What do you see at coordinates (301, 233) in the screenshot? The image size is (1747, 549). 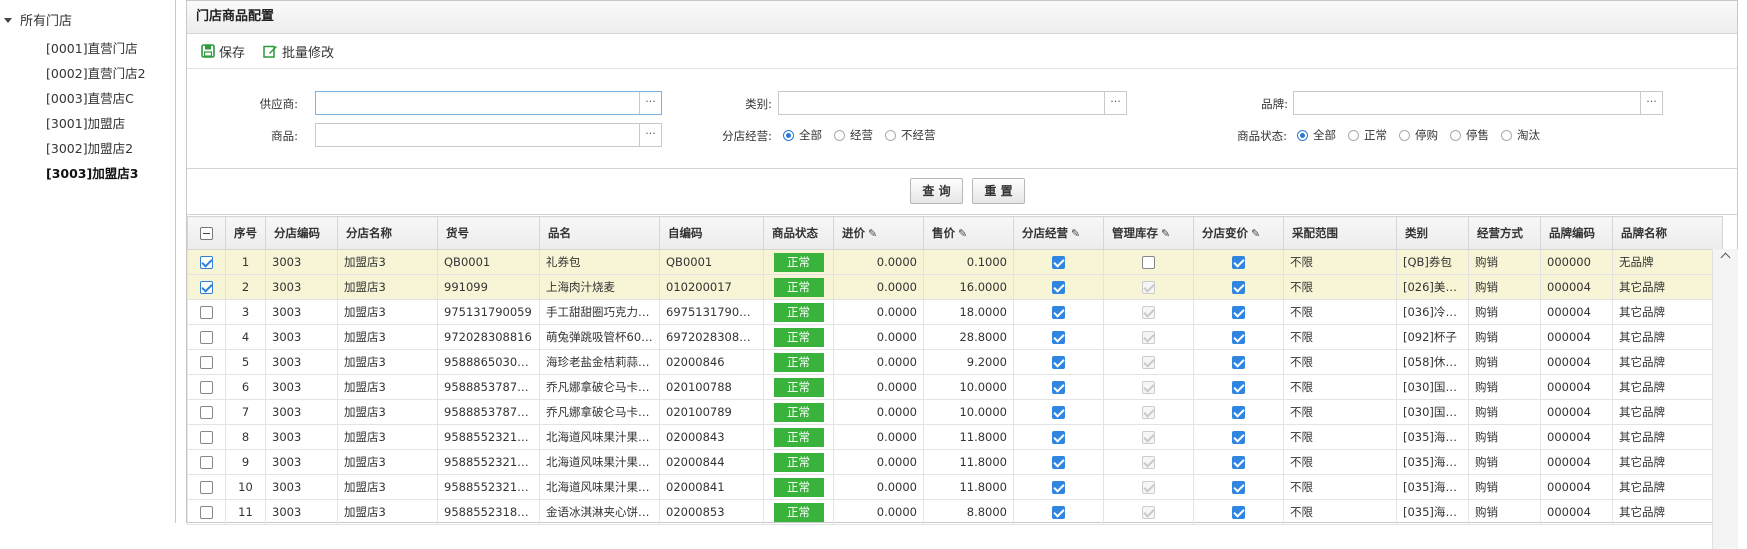 I see `column-header: 分店编码` at bounding box center [301, 233].